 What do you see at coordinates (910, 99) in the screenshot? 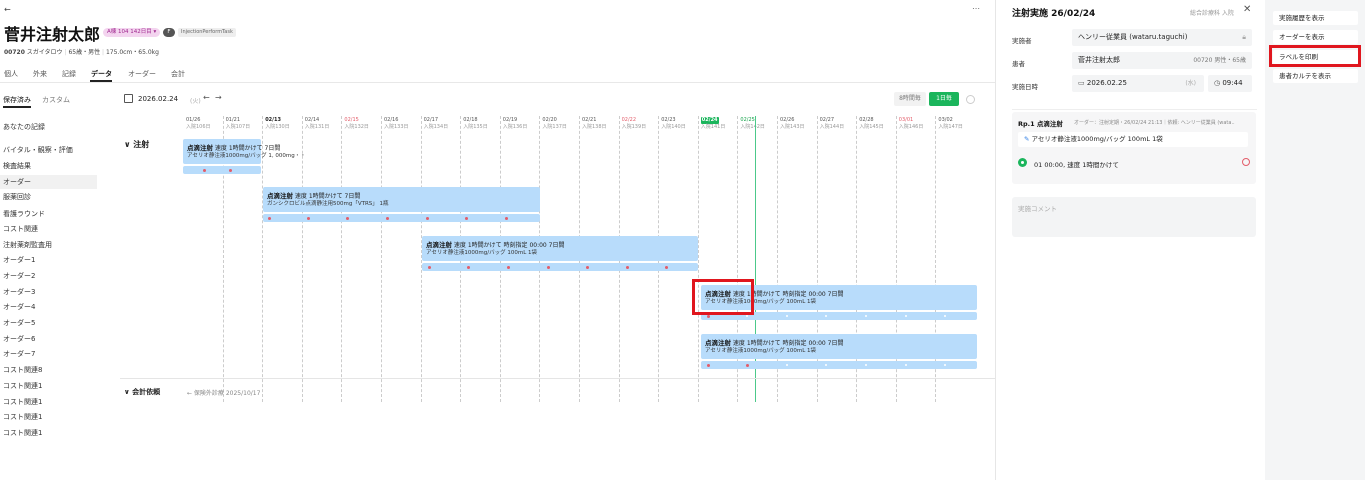
I see `view-8h-button: 8時間毎` at bounding box center [910, 99].